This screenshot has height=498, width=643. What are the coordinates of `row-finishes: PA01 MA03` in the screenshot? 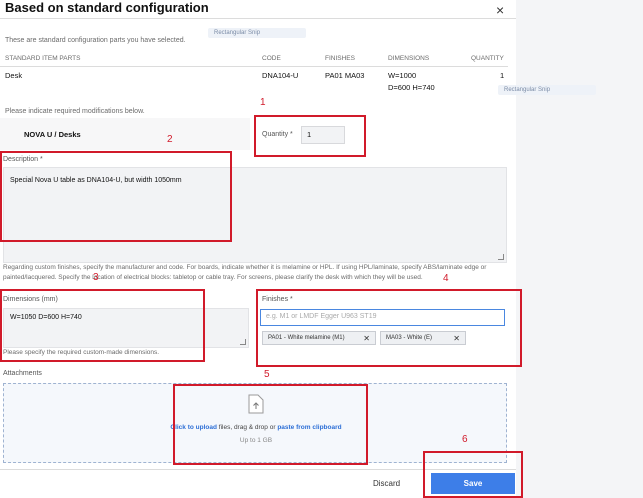 It's located at (345, 75).